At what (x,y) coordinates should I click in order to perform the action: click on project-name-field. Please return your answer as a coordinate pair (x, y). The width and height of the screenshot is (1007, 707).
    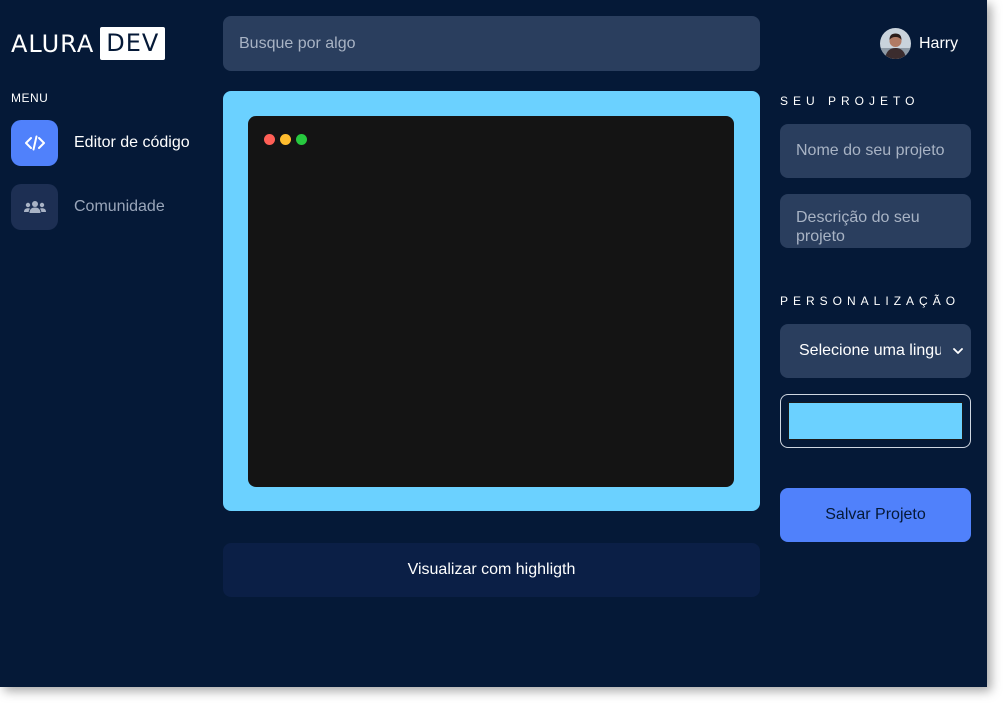
    Looking at the image, I should click on (875, 151).